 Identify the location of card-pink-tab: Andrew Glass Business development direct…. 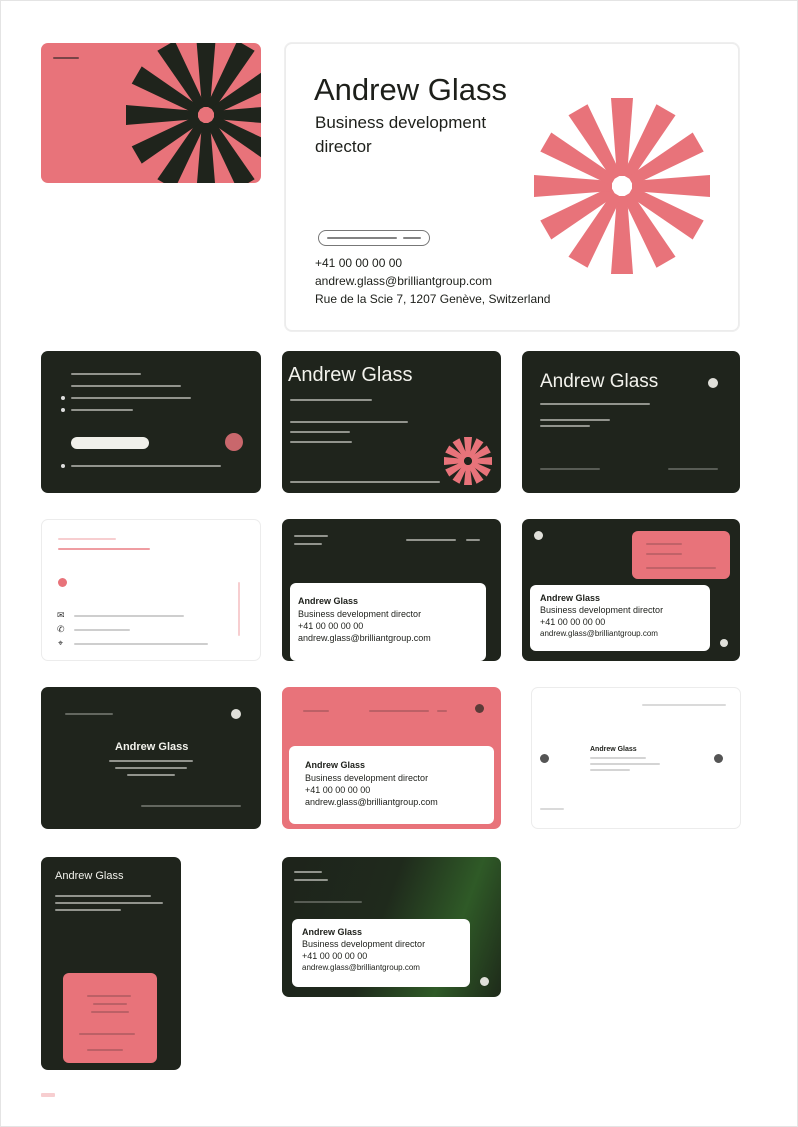
(391, 758).